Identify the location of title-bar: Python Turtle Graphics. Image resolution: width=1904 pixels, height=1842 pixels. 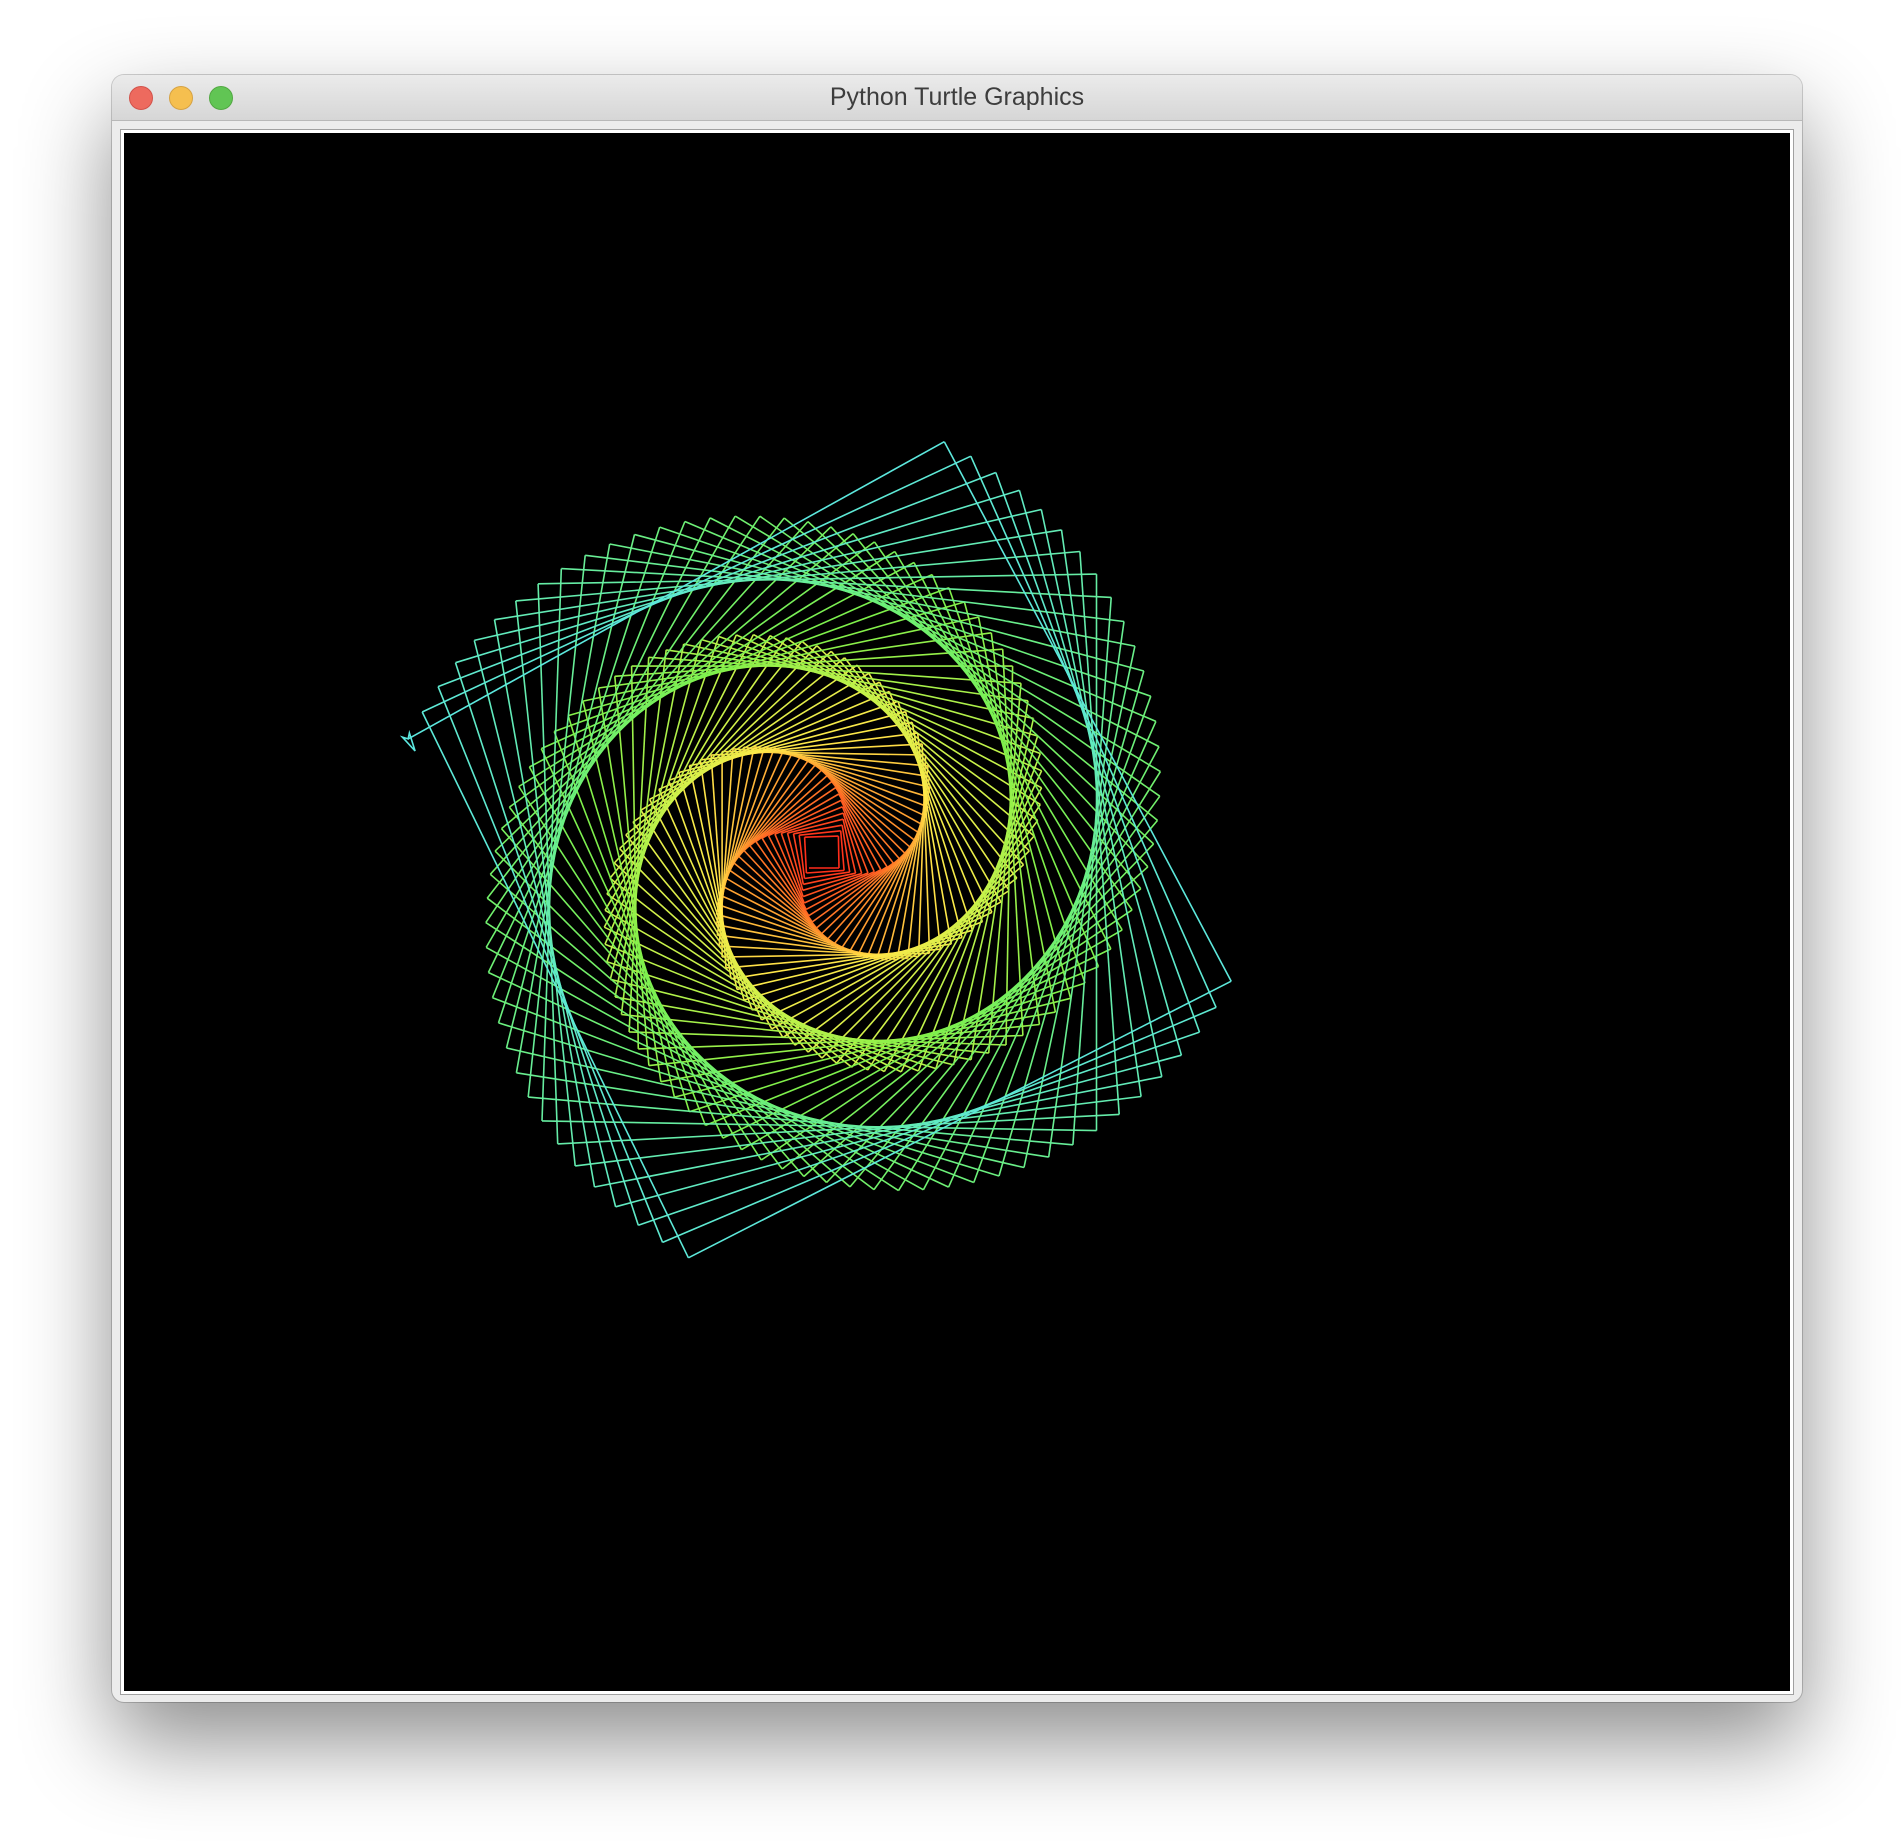
(957, 98).